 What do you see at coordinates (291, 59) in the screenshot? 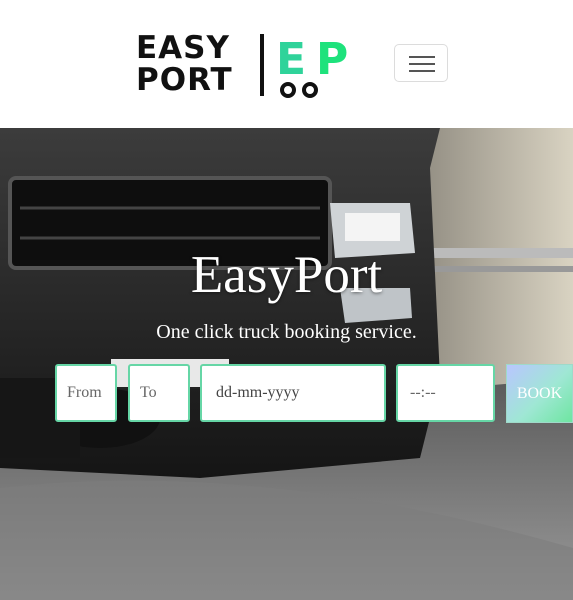
I see `svg-text: E` at bounding box center [291, 59].